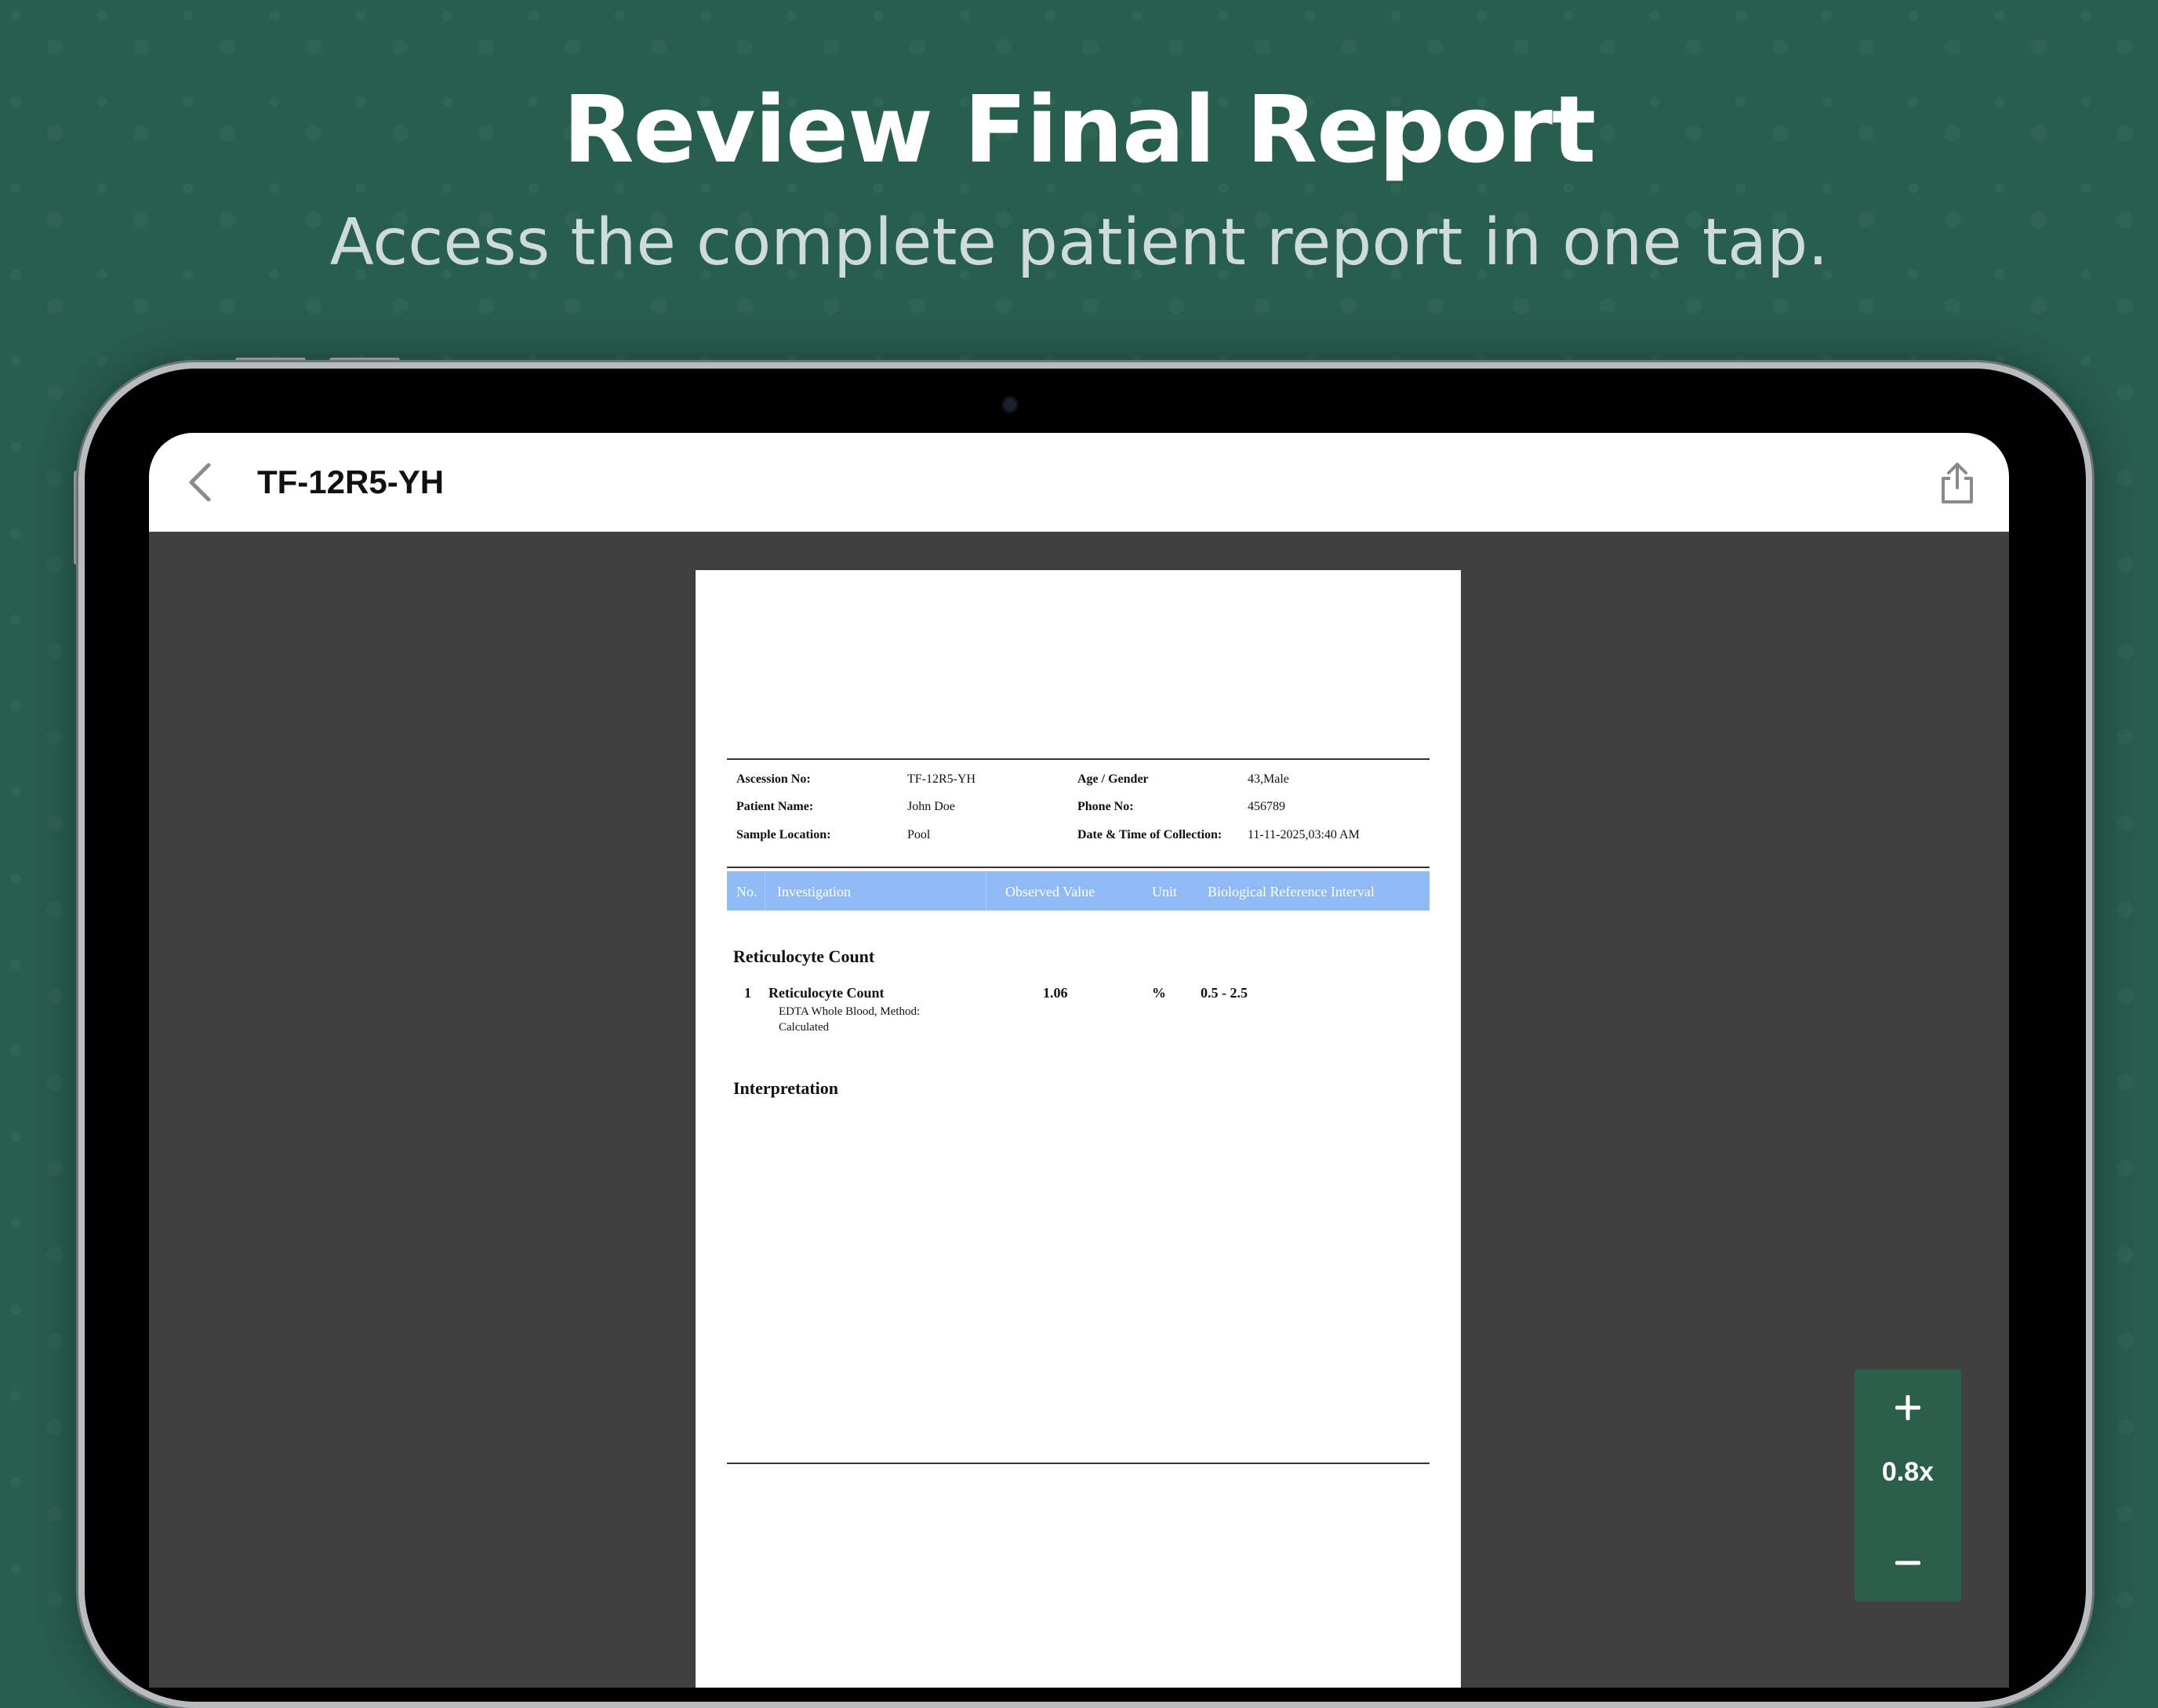 The width and height of the screenshot is (2158, 1708). I want to click on patient-info-row: Patient Name: John Doe Phone No: 456789, so click(1081, 811).